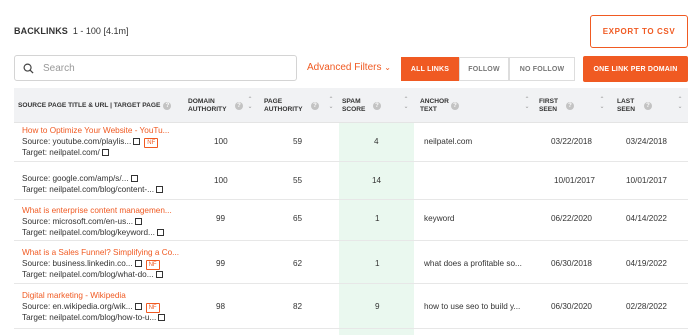 The height and width of the screenshot is (335, 700). I want to click on row-page-authority: 65, so click(298, 218).